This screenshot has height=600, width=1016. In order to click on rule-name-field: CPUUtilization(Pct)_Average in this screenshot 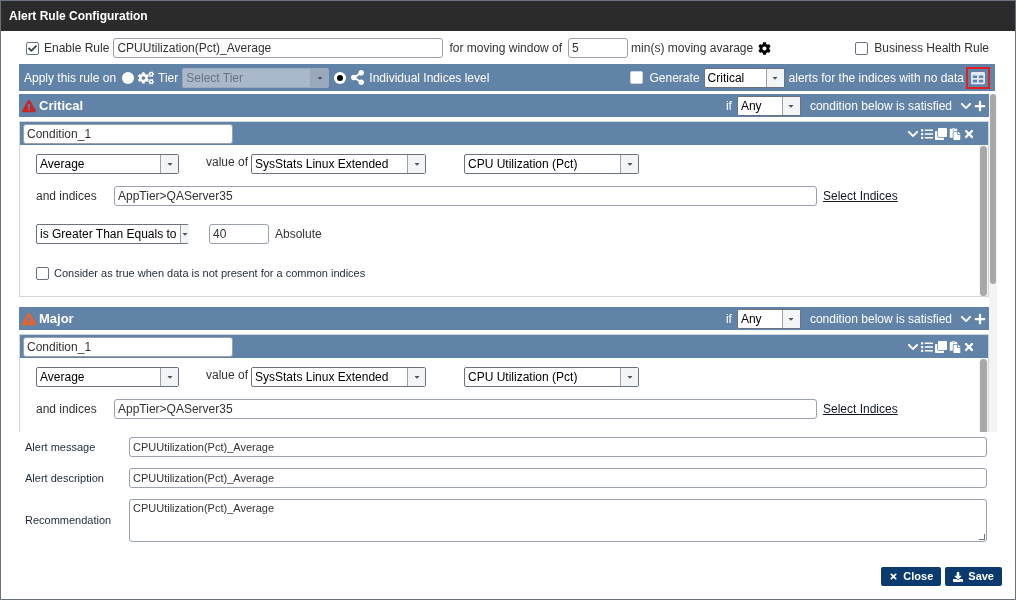, I will do `click(278, 48)`.